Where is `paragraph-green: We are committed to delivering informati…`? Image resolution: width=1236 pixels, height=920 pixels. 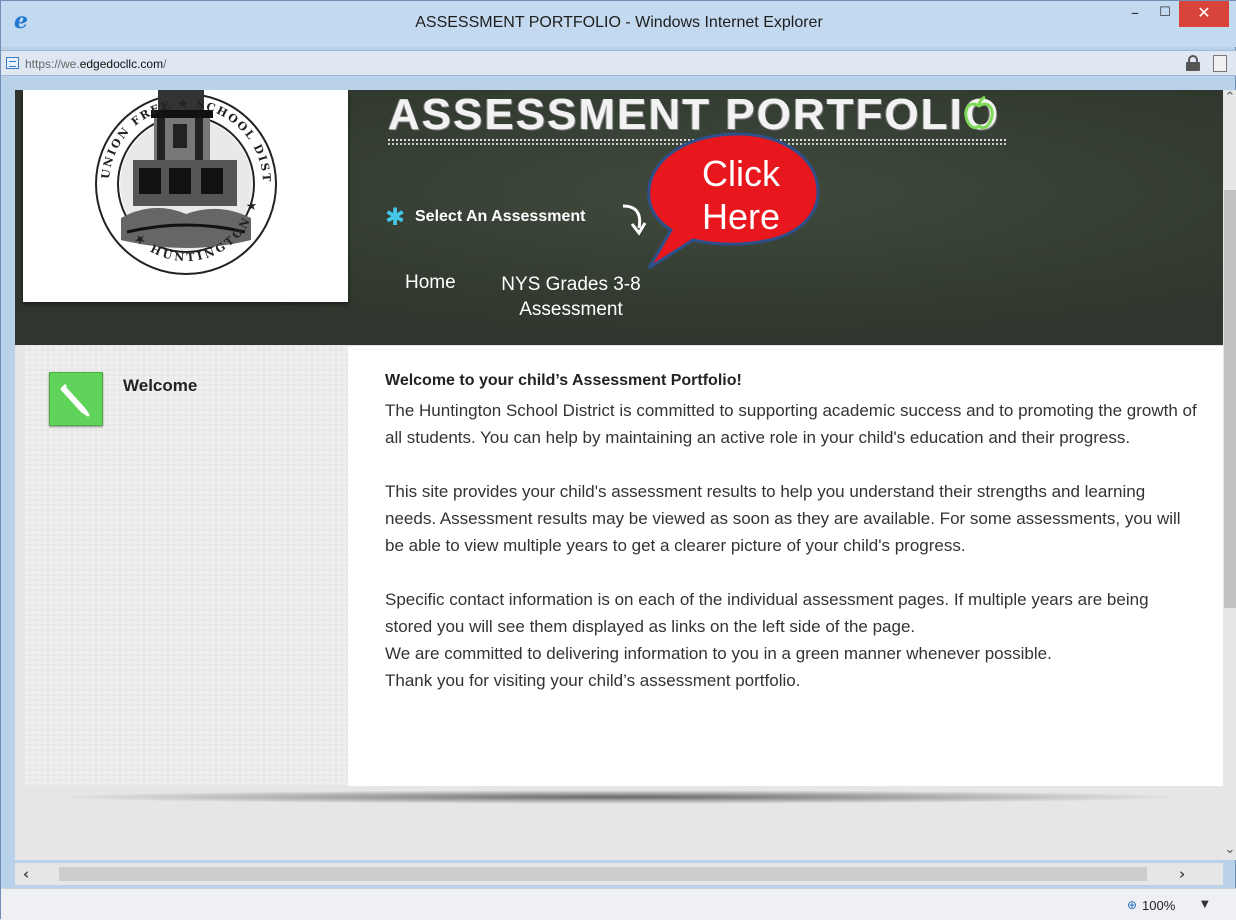 paragraph-green: We are committed to delivering informati… is located at coordinates (718, 653).